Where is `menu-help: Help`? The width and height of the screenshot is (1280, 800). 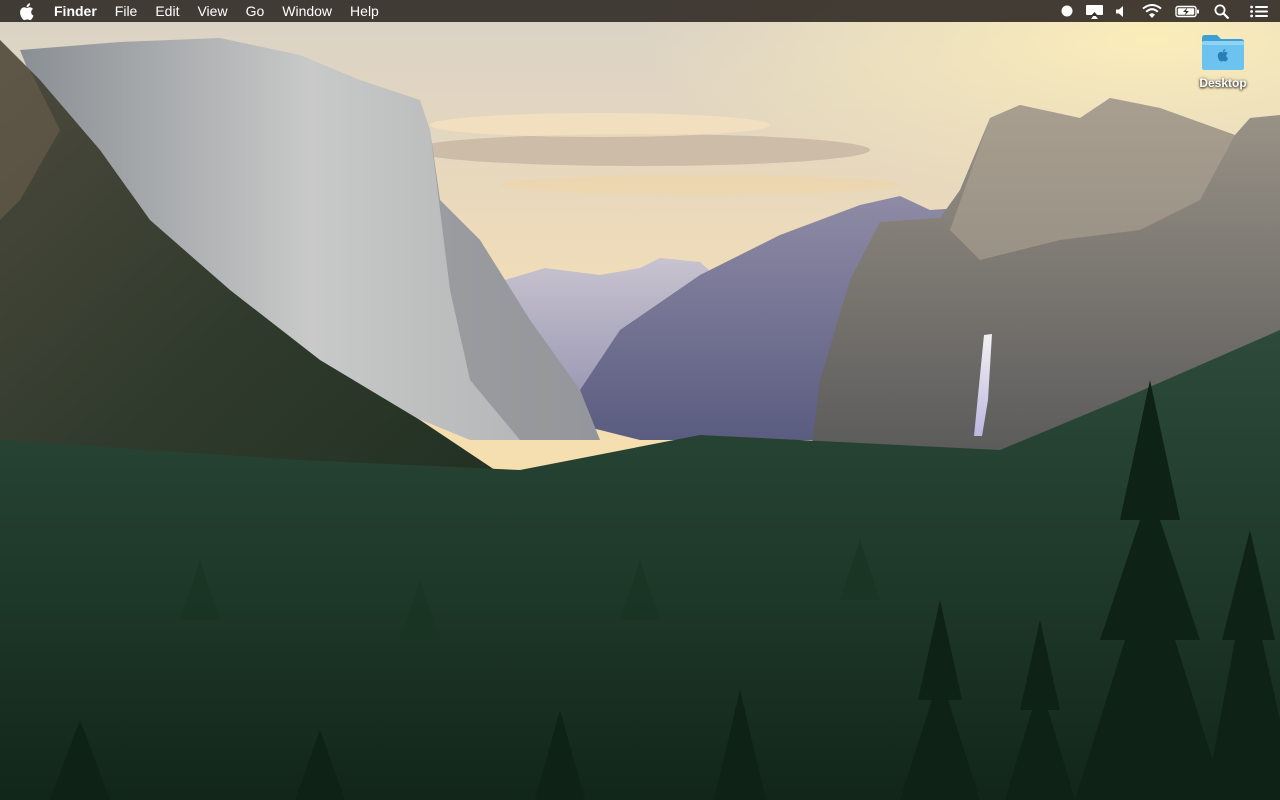 menu-help: Help is located at coordinates (364, 11).